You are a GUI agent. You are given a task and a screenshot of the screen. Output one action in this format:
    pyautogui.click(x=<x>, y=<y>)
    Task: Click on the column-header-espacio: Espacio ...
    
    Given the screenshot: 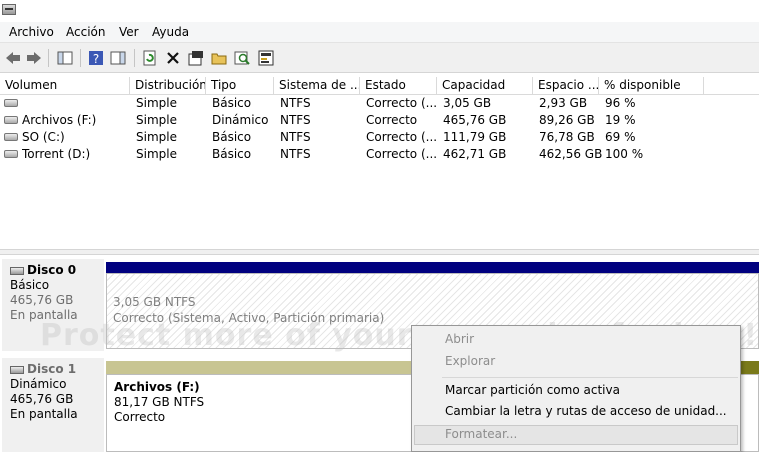 What is the action you would take?
    pyautogui.click(x=566, y=86)
    